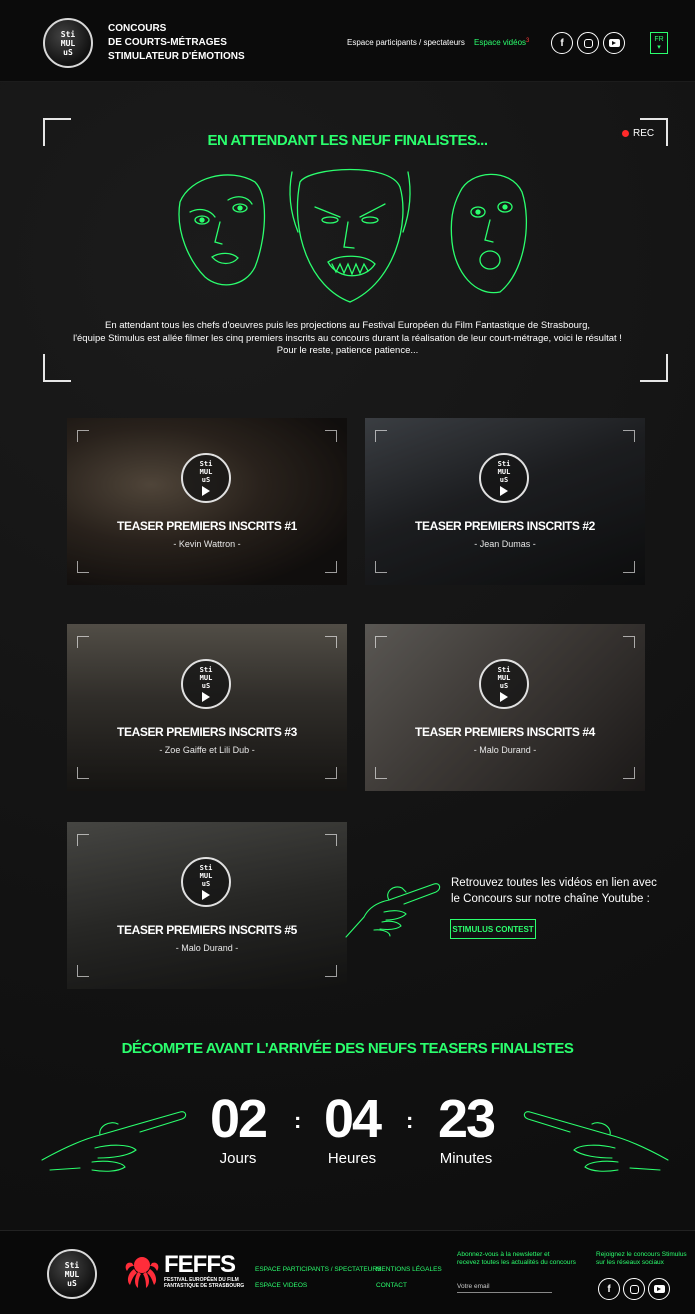 This screenshot has width=695, height=1314. Describe the element at coordinates (505, 732) in the screenshot. I see `video-title: TEASER PREMIERS INSCRITS #4` at that location.